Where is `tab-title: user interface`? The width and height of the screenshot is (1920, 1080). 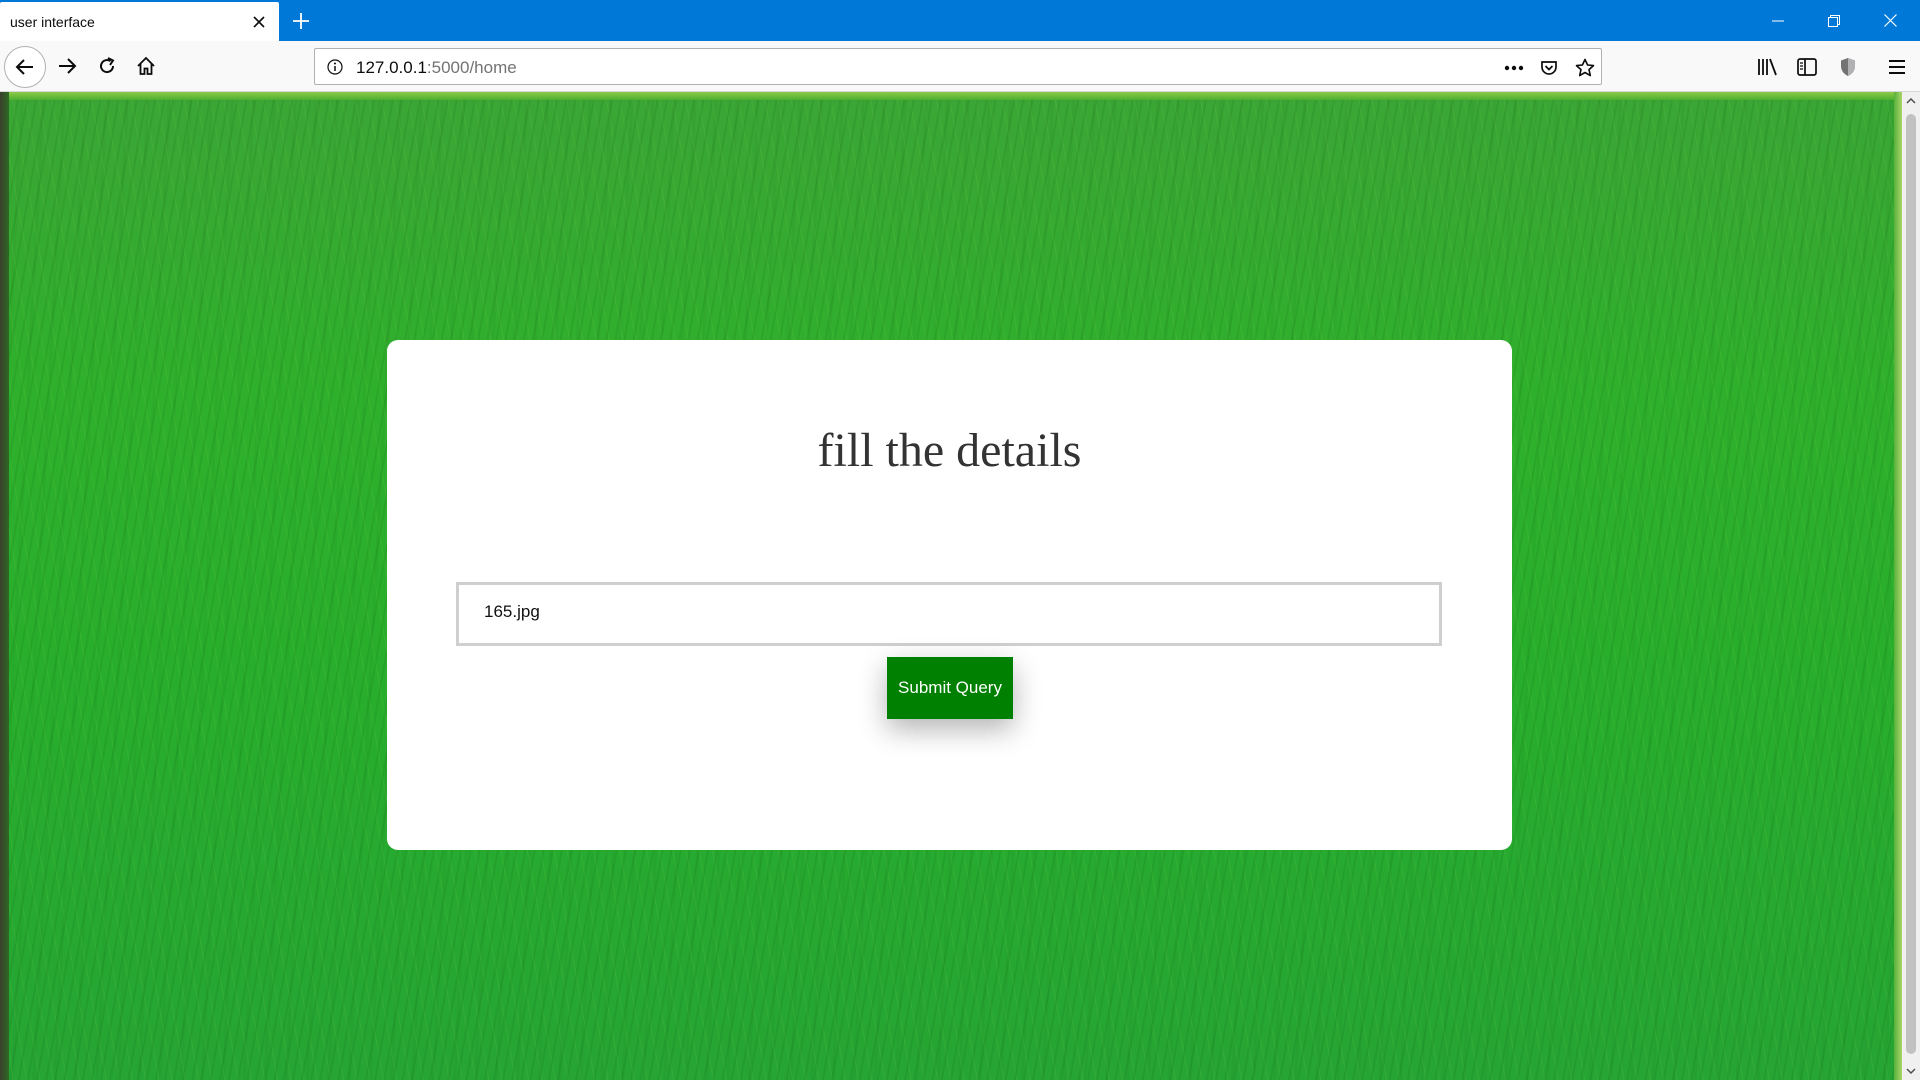 tab-title: user interface is located at coordinates (52, 21).